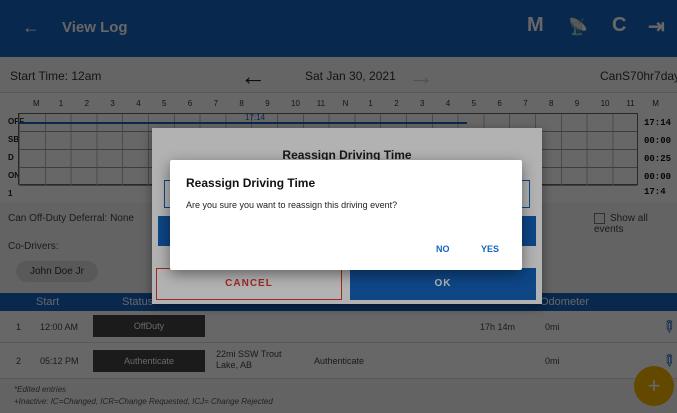  Describe the element at coordinates (251, 183) in the screenshot. I see `confirm-title: Reassign Driving Time` at that location.